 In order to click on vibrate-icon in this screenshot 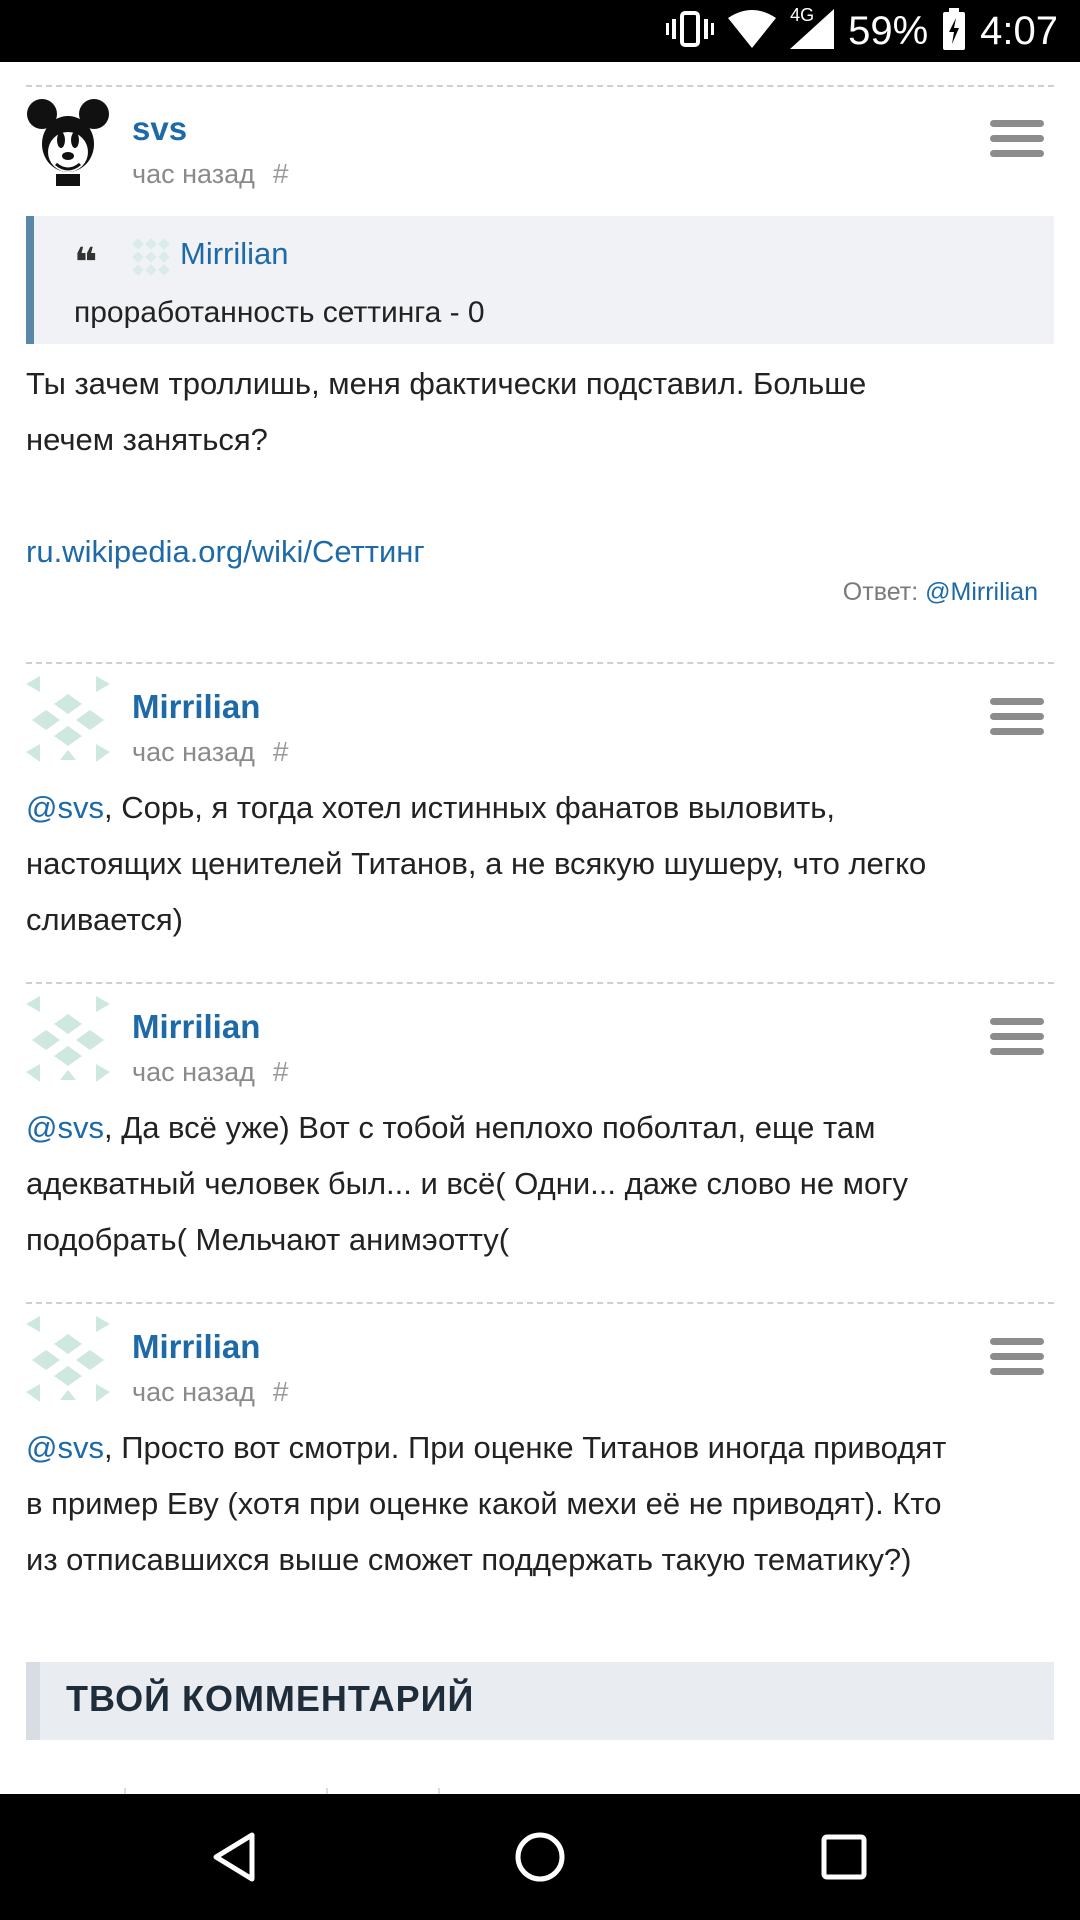, I will do `click(690, 31)`.